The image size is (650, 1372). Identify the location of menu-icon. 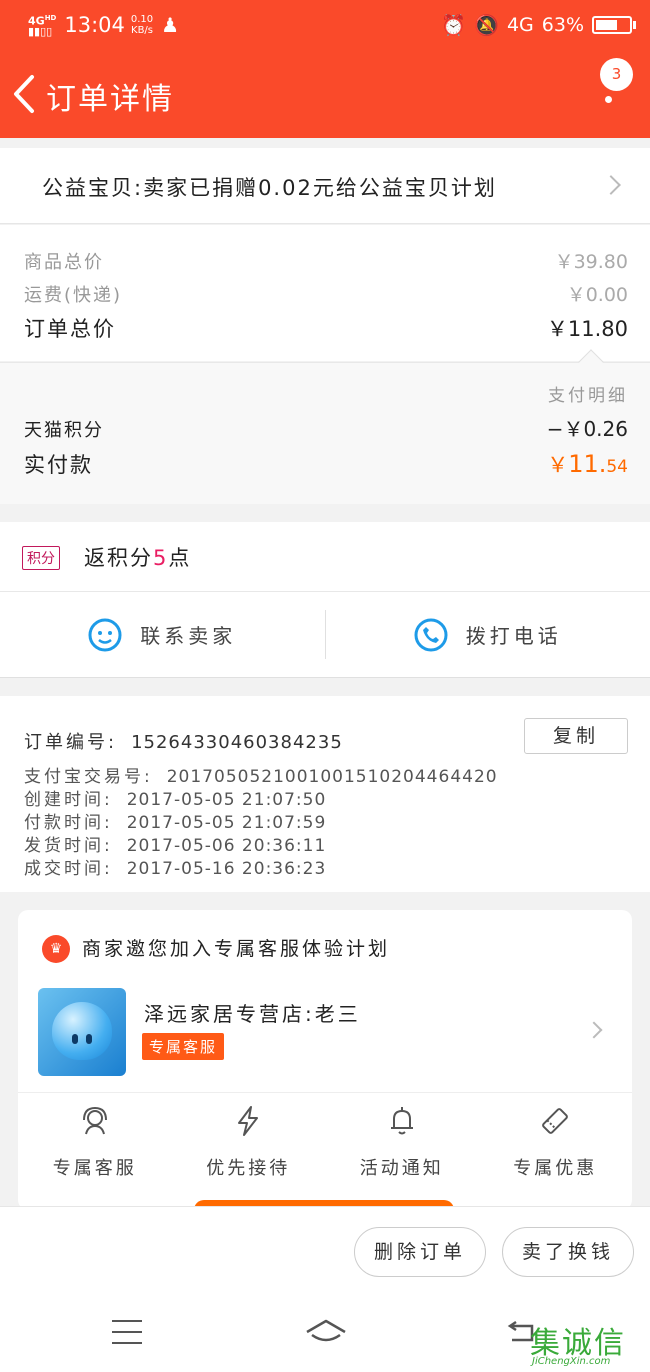
(127, 1332).